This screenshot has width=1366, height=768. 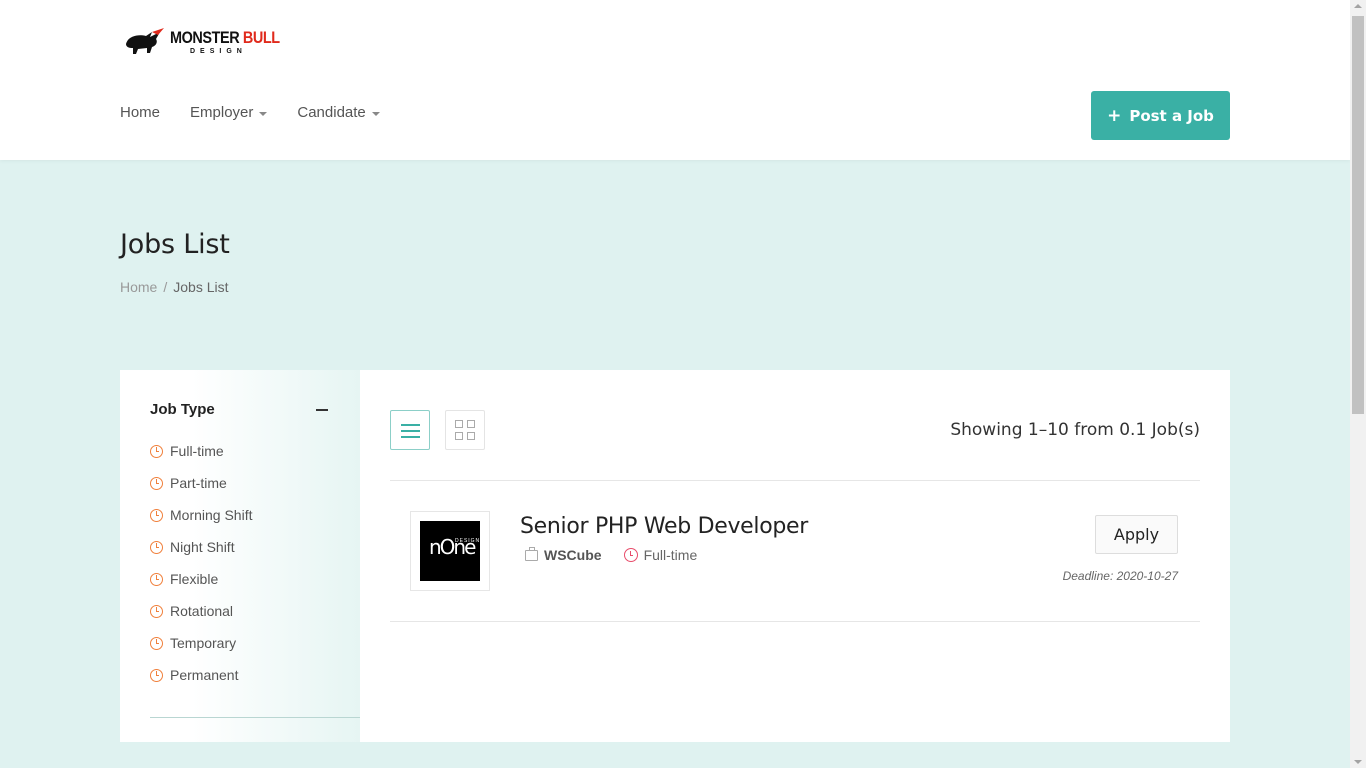 What do you see at coordinates (201, 287) in the screenshot?
I see `breadcrumb-current: Jobs List` at bounding box center [201, 287].